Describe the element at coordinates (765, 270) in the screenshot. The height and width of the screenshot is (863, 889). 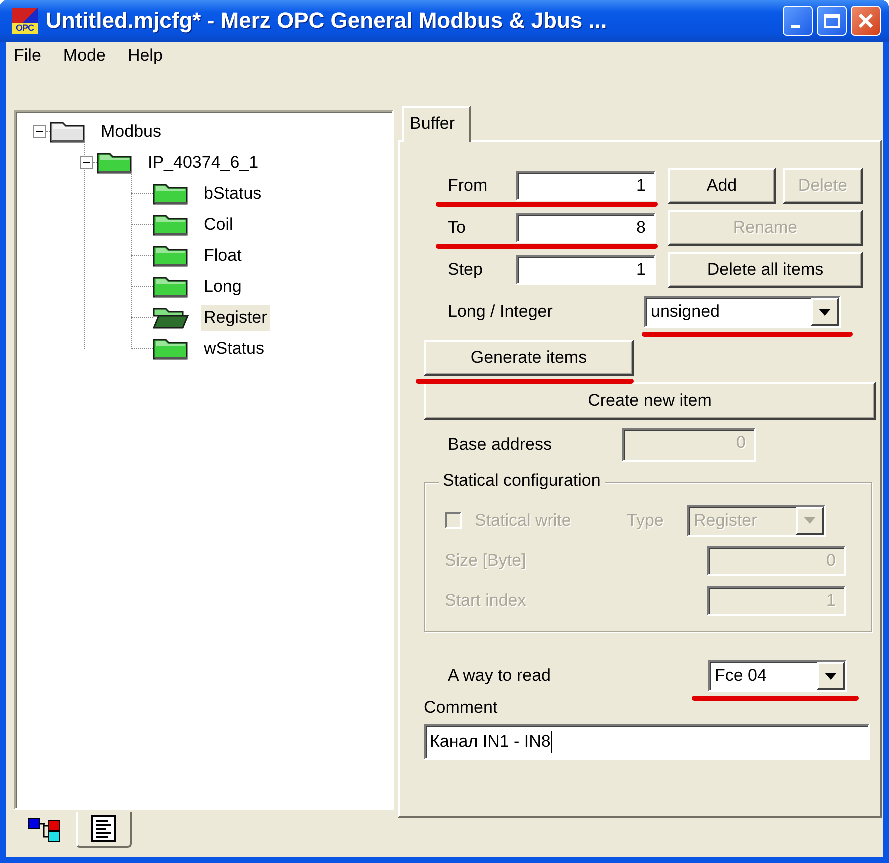
I see `button: Delete all items` at that location.